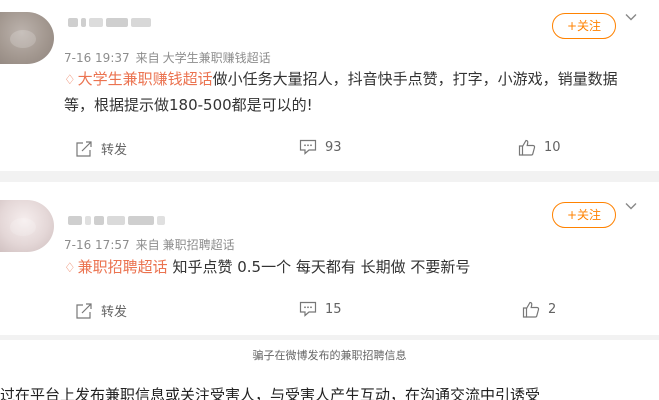 The height and width of the screenshot is (400, 659). Describe the element at coordinates (539, 147) in the screenshot. I see `like-action: 10` at that location.